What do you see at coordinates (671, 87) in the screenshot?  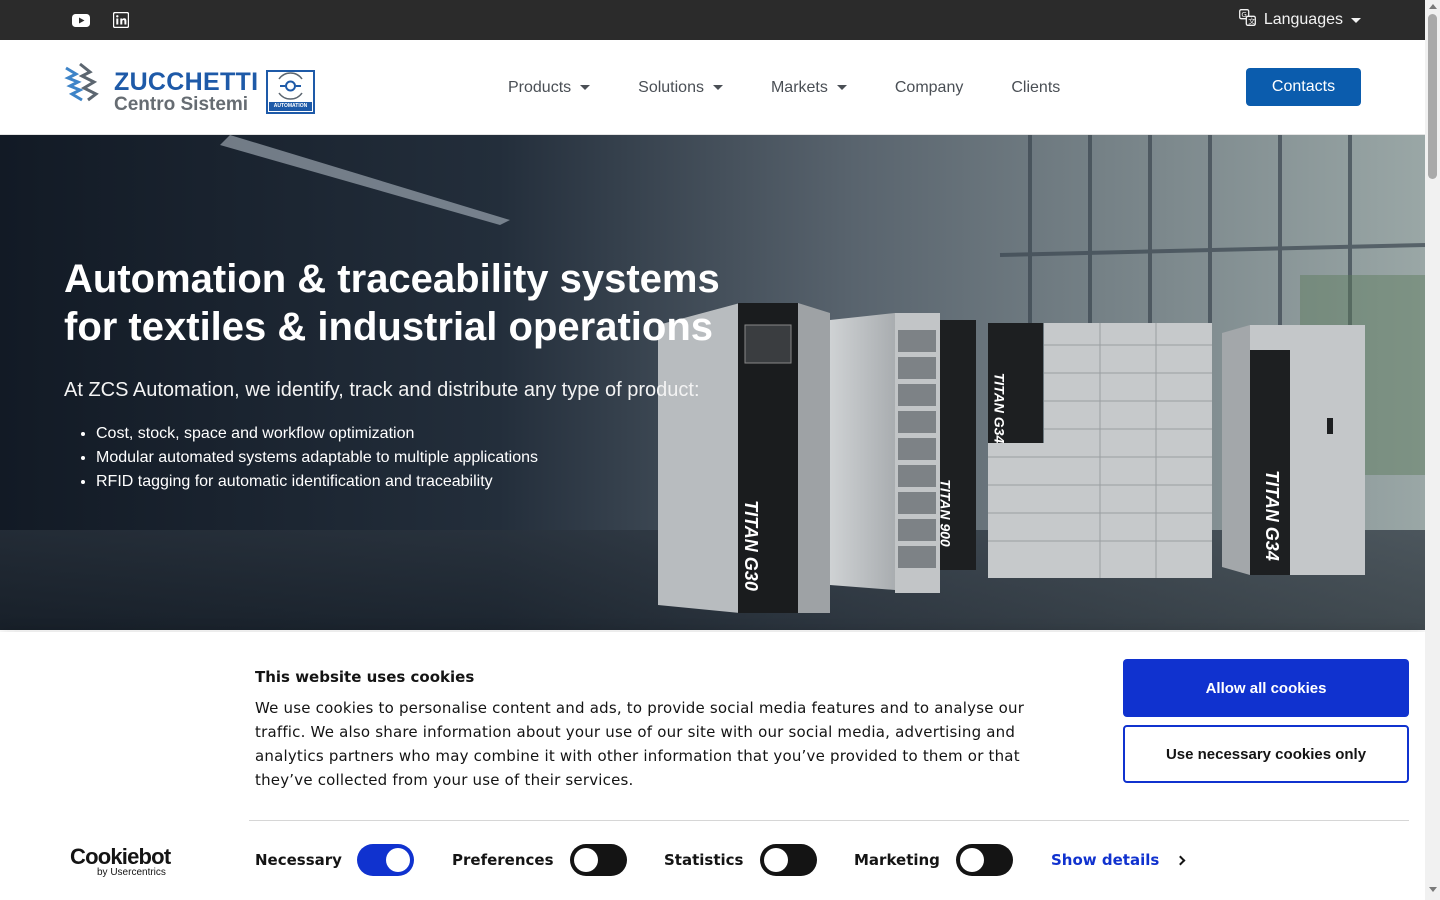 I see `nav-label: Solutions` at bounding box center [671, 87].